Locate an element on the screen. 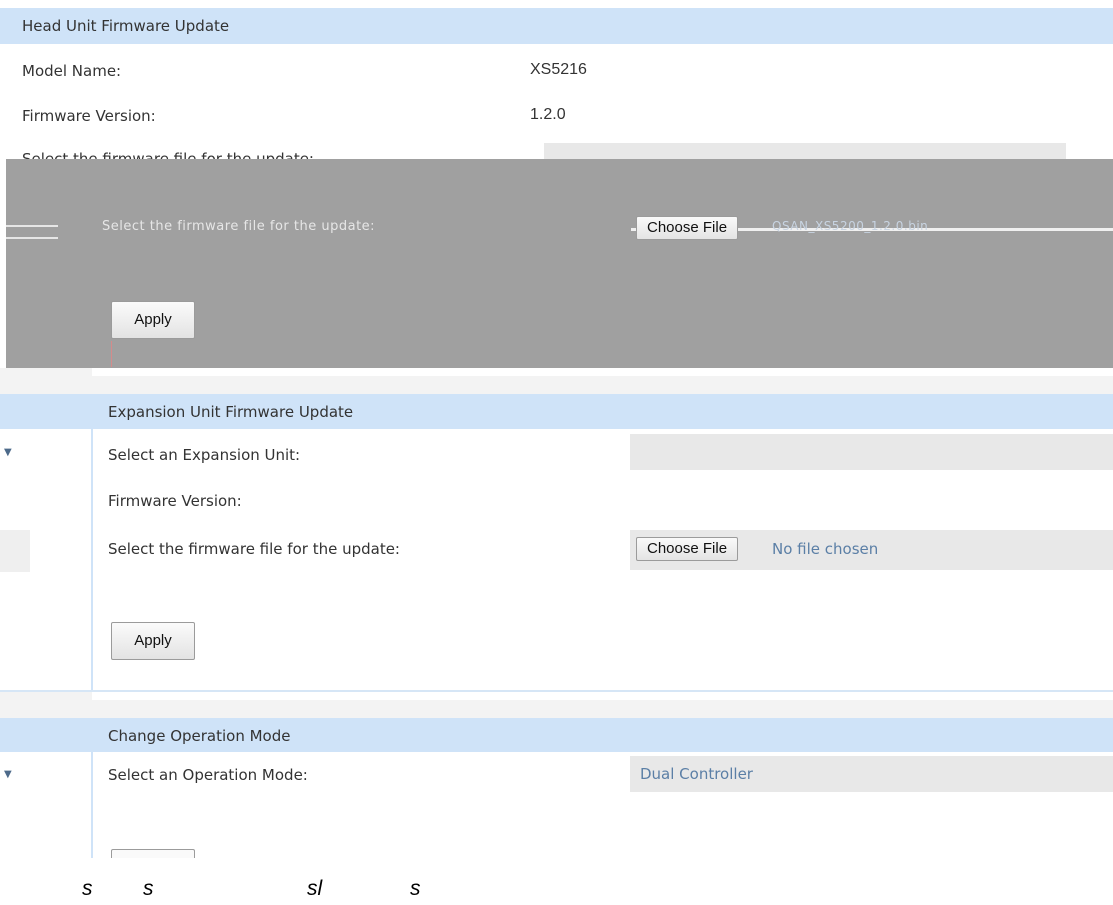  page-cutoff is located at coordinates (556, 881).